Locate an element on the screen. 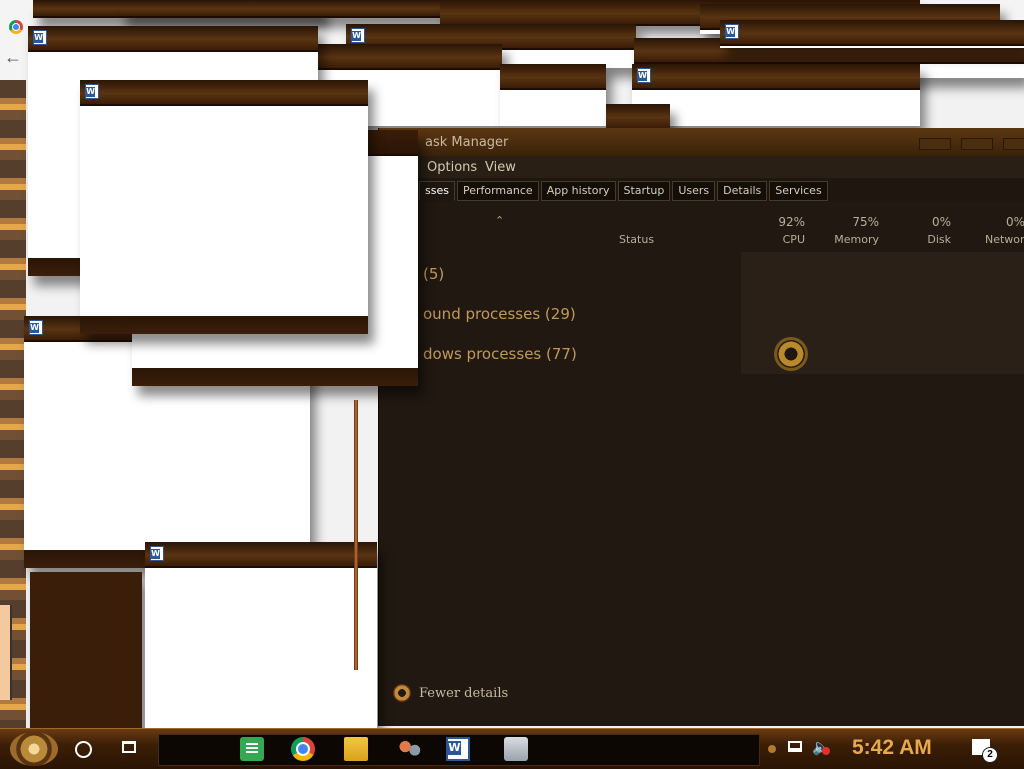 The width and height of the screenshot is (1024, 769). disk-percent: 0% is located at coordinates (930, 222).